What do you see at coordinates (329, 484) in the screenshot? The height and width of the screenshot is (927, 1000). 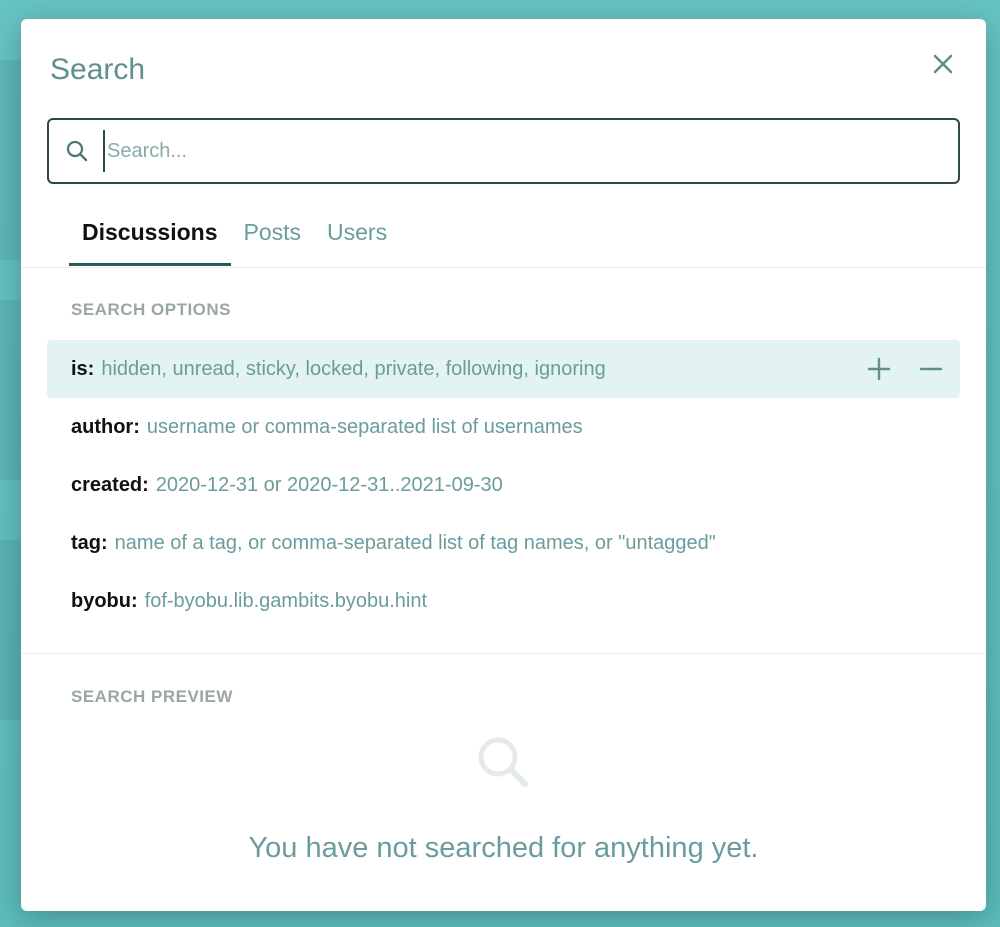 I see `option-hint: 2020-12-31 or 2020-12-31..2021-09-30` at bounding box center [329, 484].